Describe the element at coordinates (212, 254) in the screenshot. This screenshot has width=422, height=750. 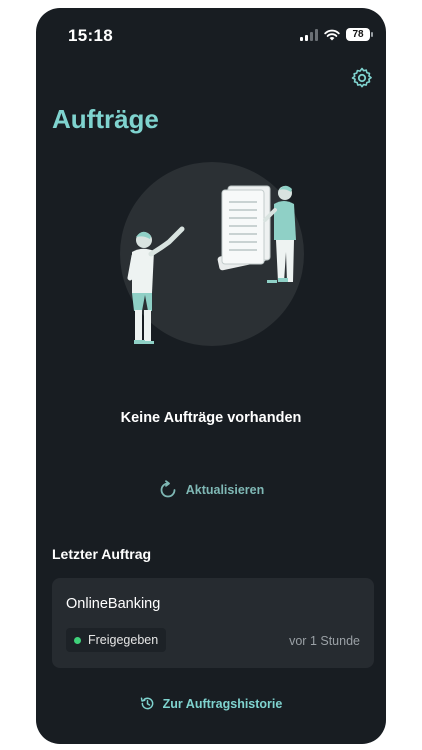
I see `empty-state-illustration` at that location.